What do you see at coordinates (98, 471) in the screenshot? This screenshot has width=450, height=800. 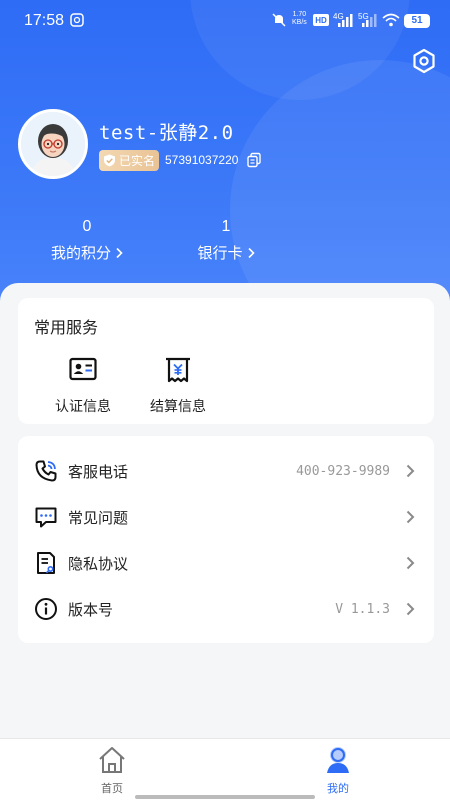 I see `menu-label: 客服电话` at bounding box center [98, 471].